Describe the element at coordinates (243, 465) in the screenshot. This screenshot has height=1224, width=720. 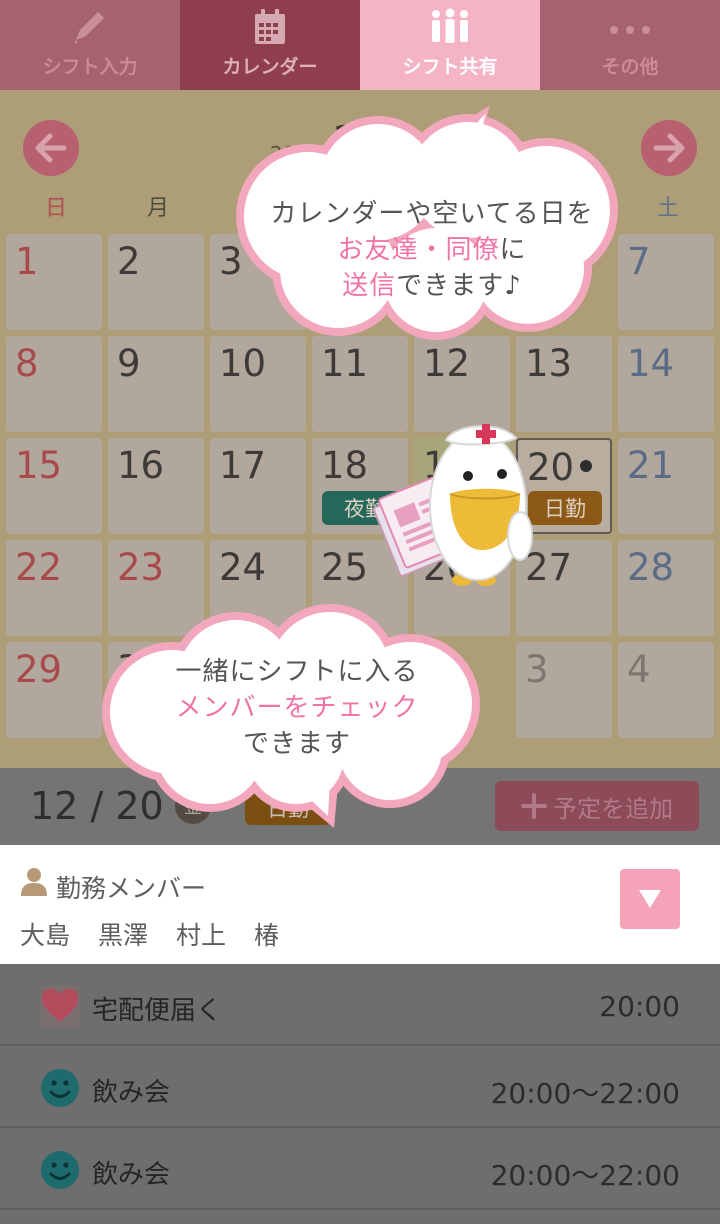
I see `day-number: 17` at that location.